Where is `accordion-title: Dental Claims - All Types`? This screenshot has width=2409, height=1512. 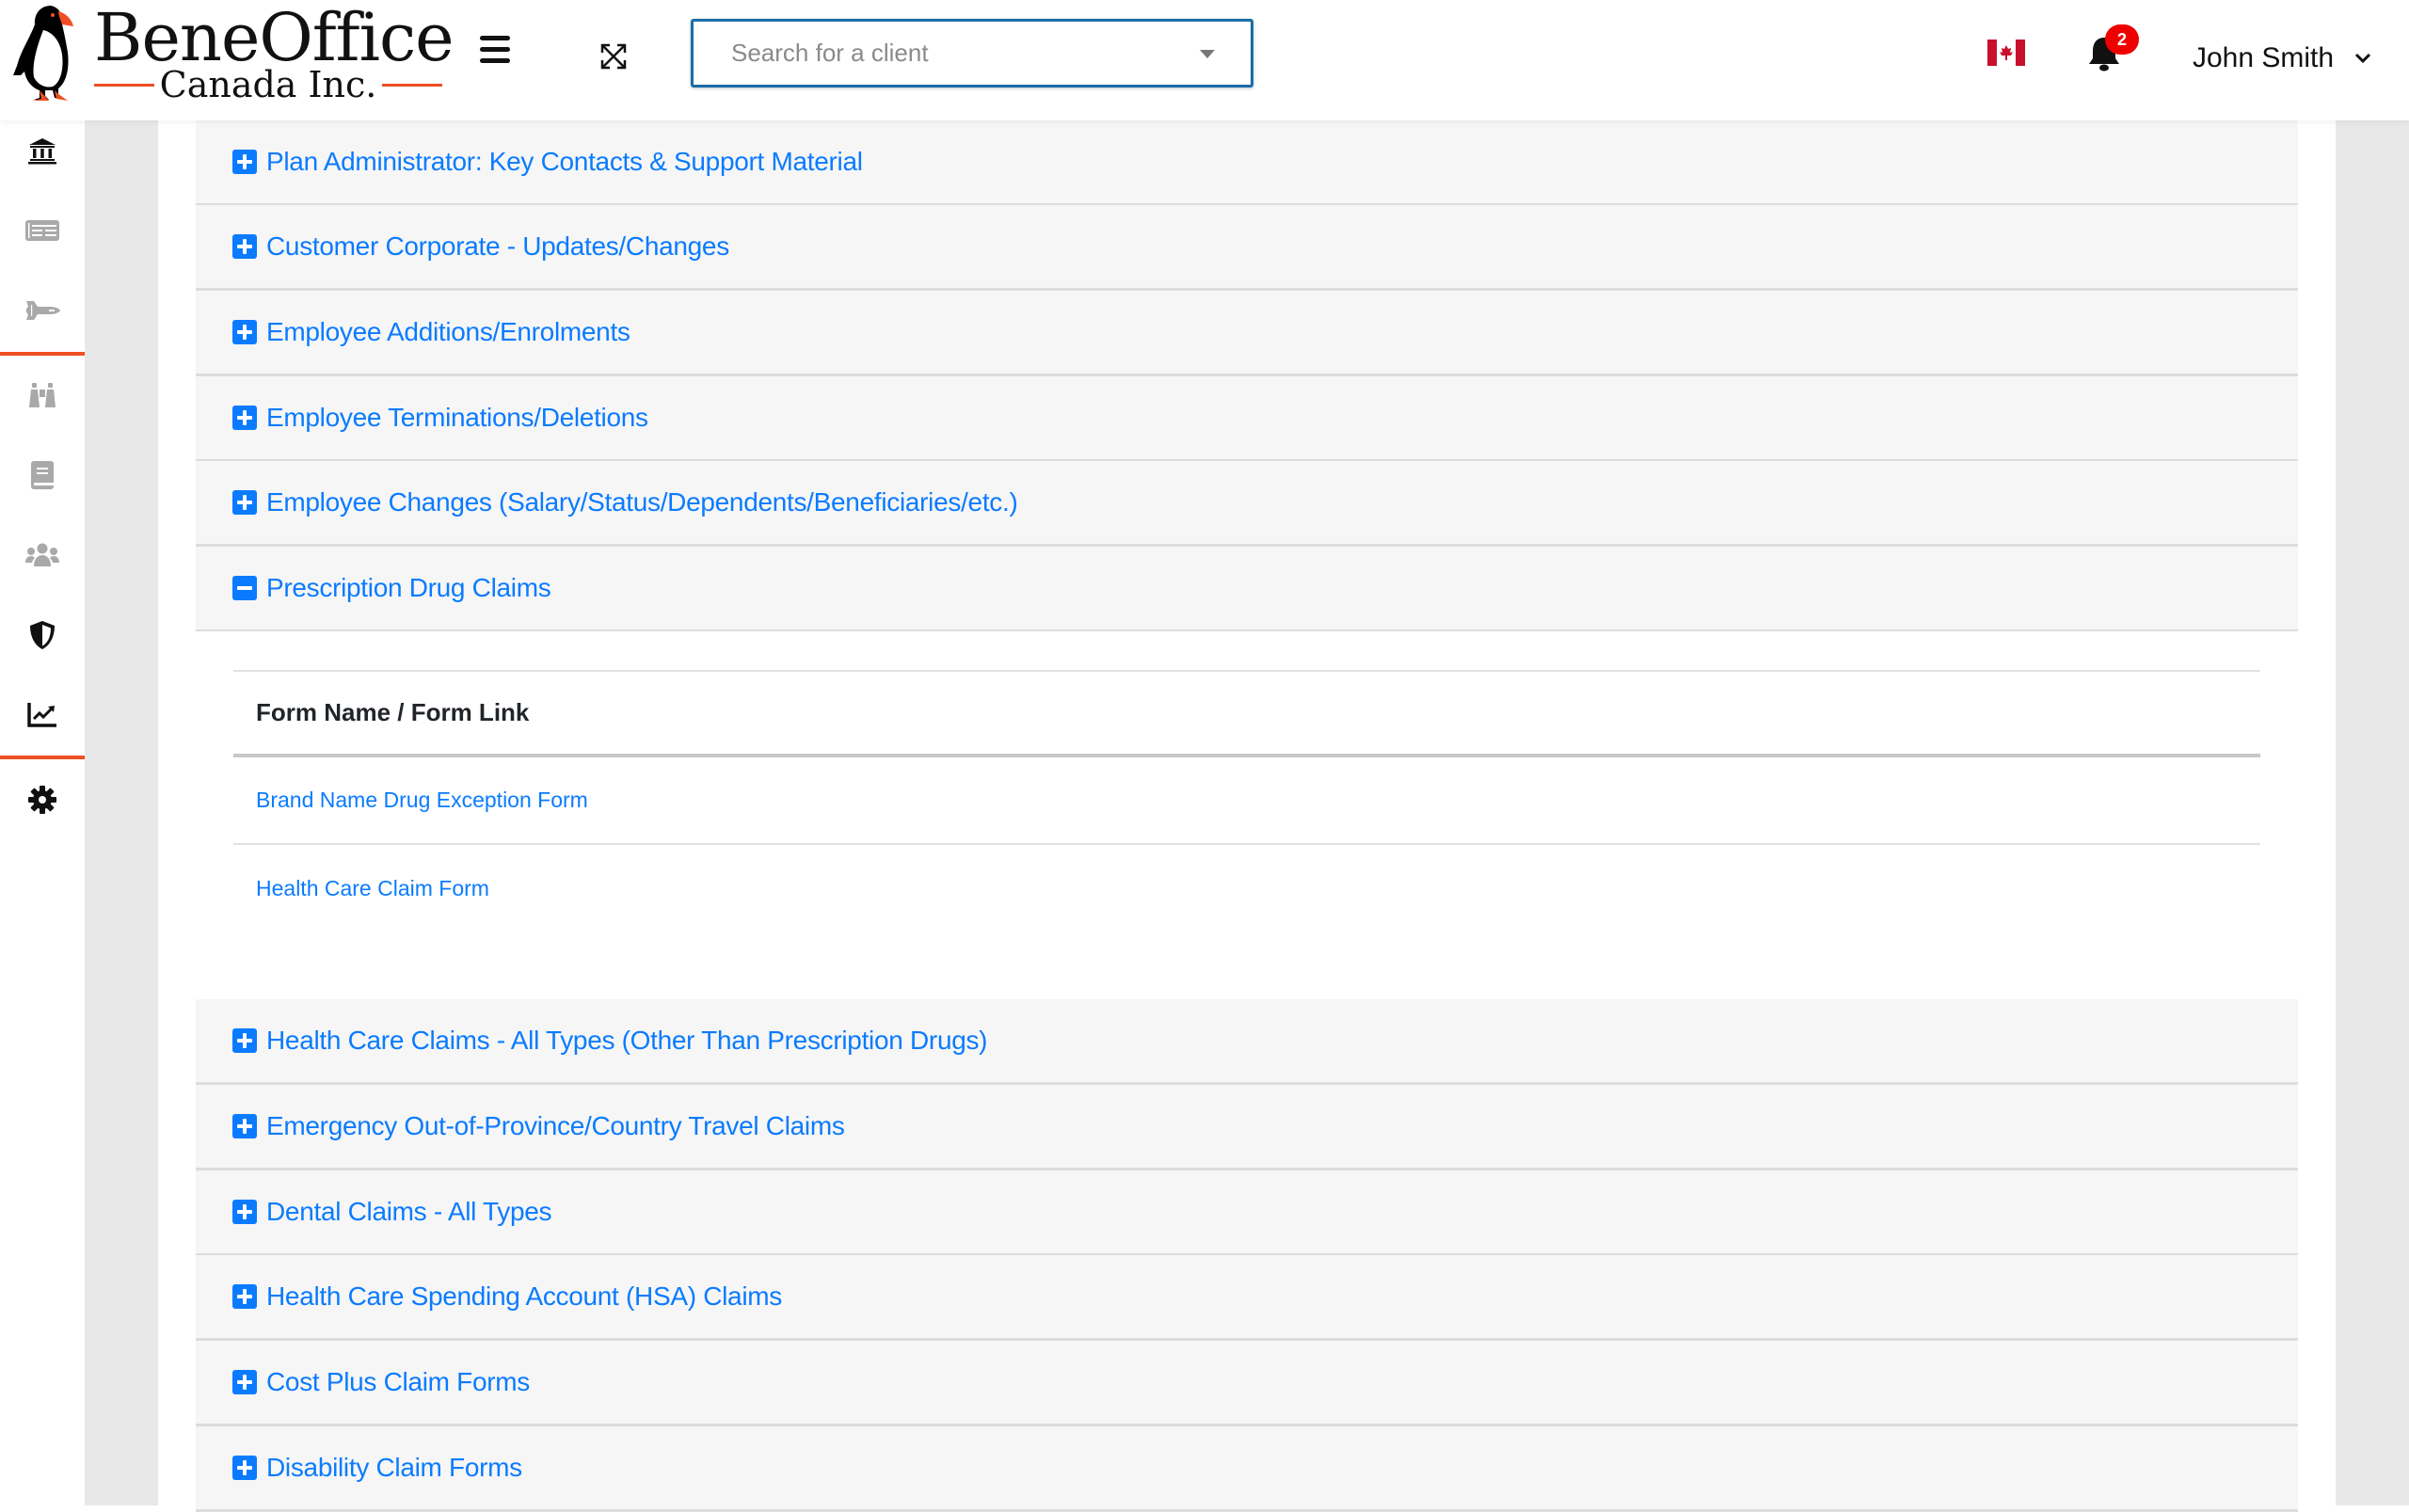
accordion-title: Dental Claims - All Types is located at coordinates (409, 1212).